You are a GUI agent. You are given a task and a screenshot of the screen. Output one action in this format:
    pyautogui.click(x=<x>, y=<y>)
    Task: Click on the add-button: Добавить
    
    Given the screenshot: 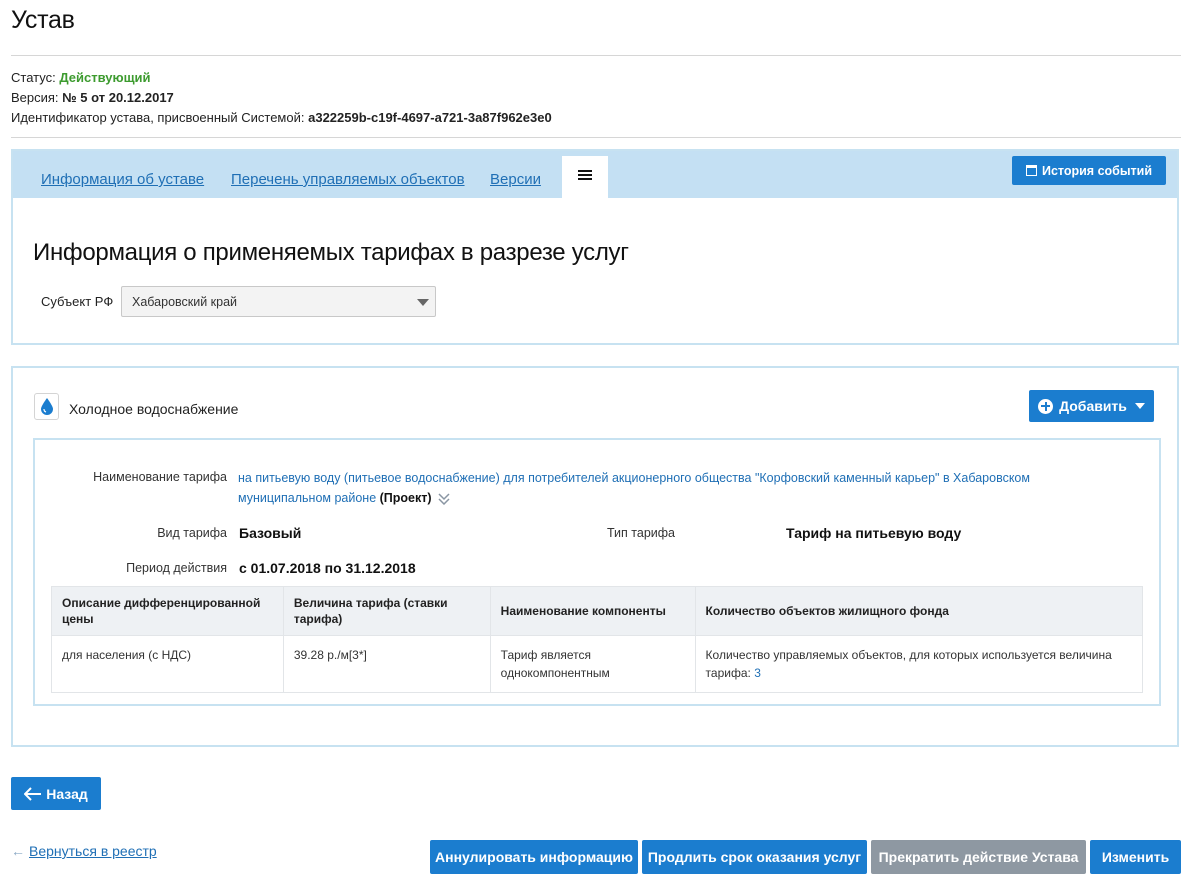 What is the action you would take?
    pyautogui.click(x=1091, y=406)
    